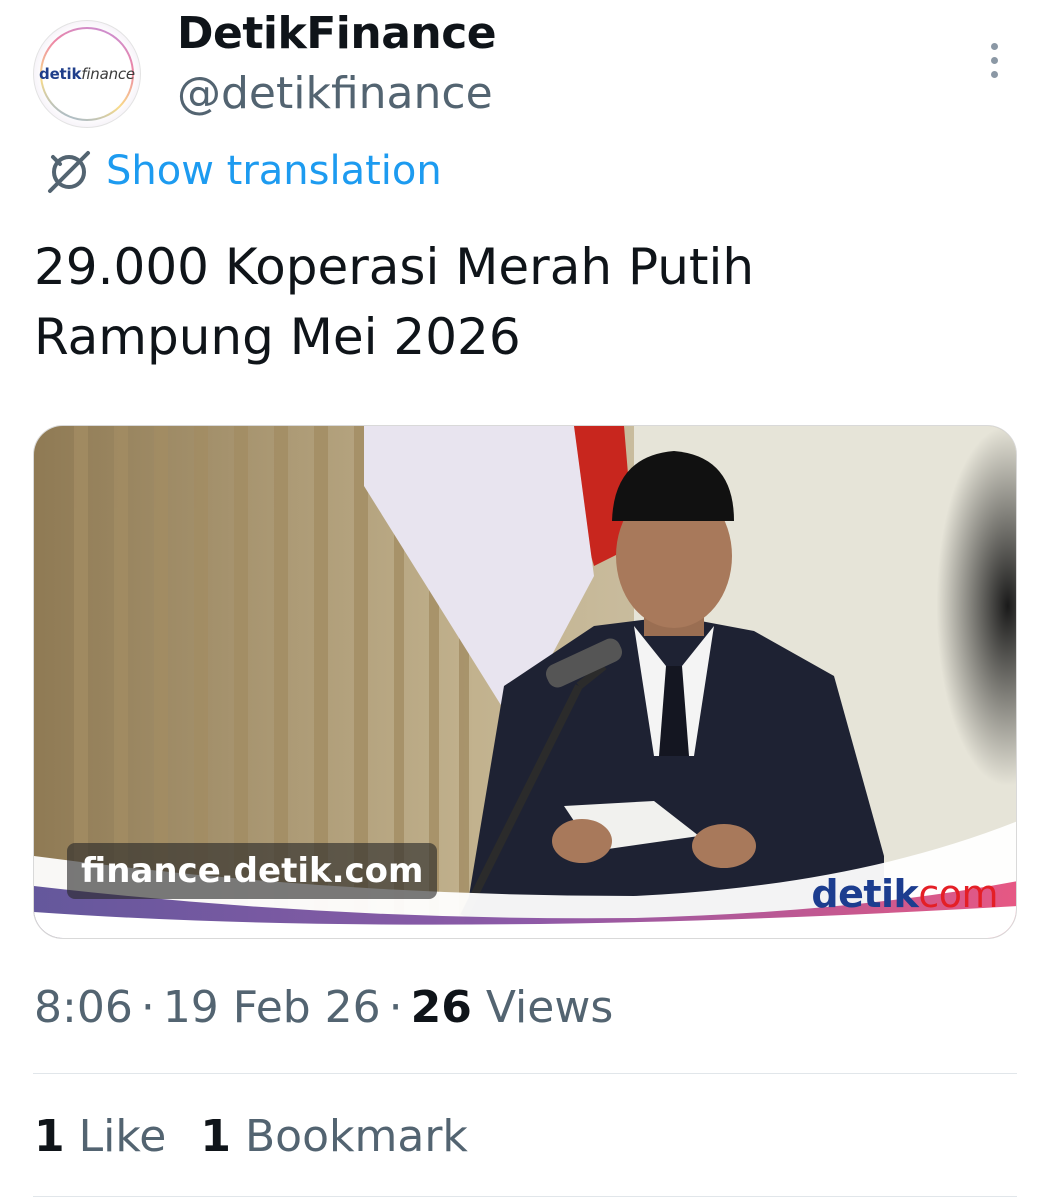  I want to click on bookmarks-stat: 1 Bookmark, so click(334, 1136).